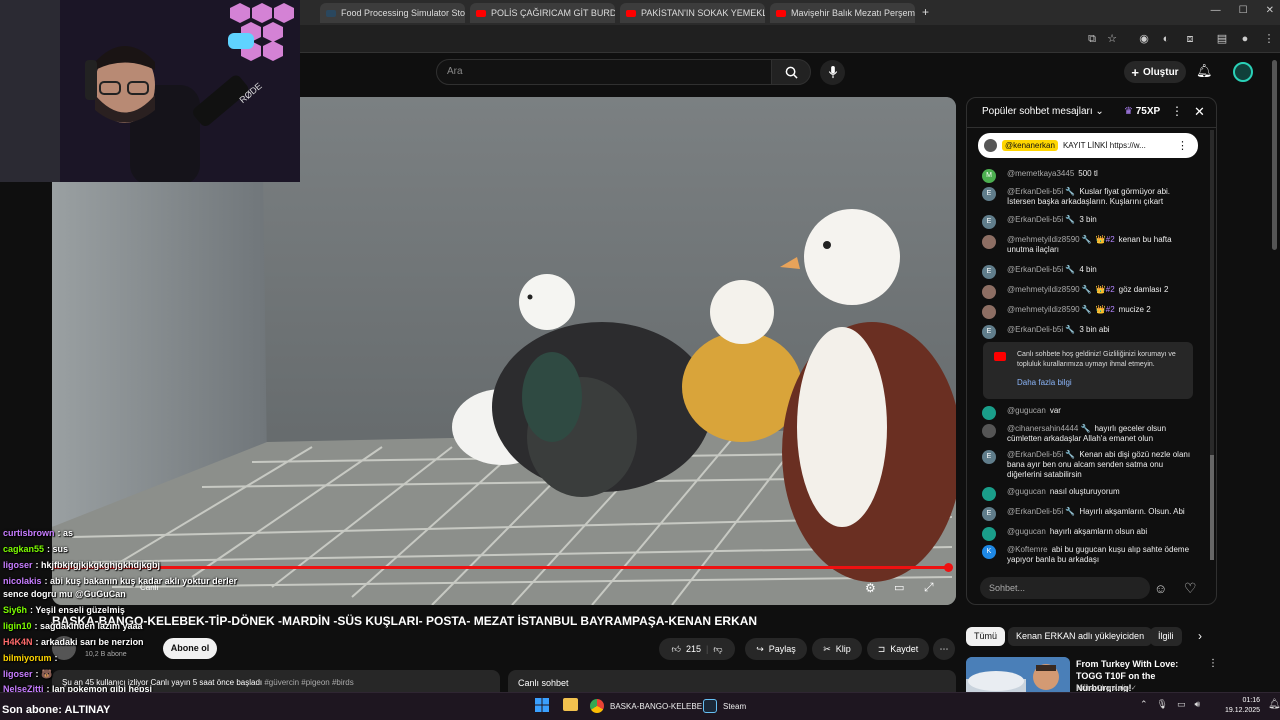  What do you see at coordinates (1243, 72) in the screenshot?
I see `account-avatar` at bounding box center [1243, 72].